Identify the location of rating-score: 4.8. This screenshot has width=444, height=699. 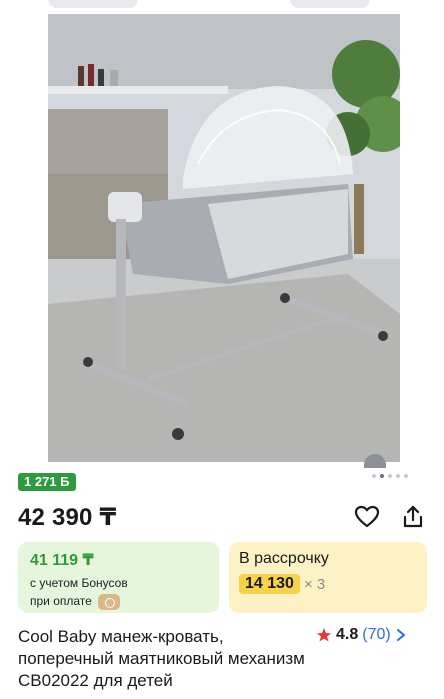
(347, 634).